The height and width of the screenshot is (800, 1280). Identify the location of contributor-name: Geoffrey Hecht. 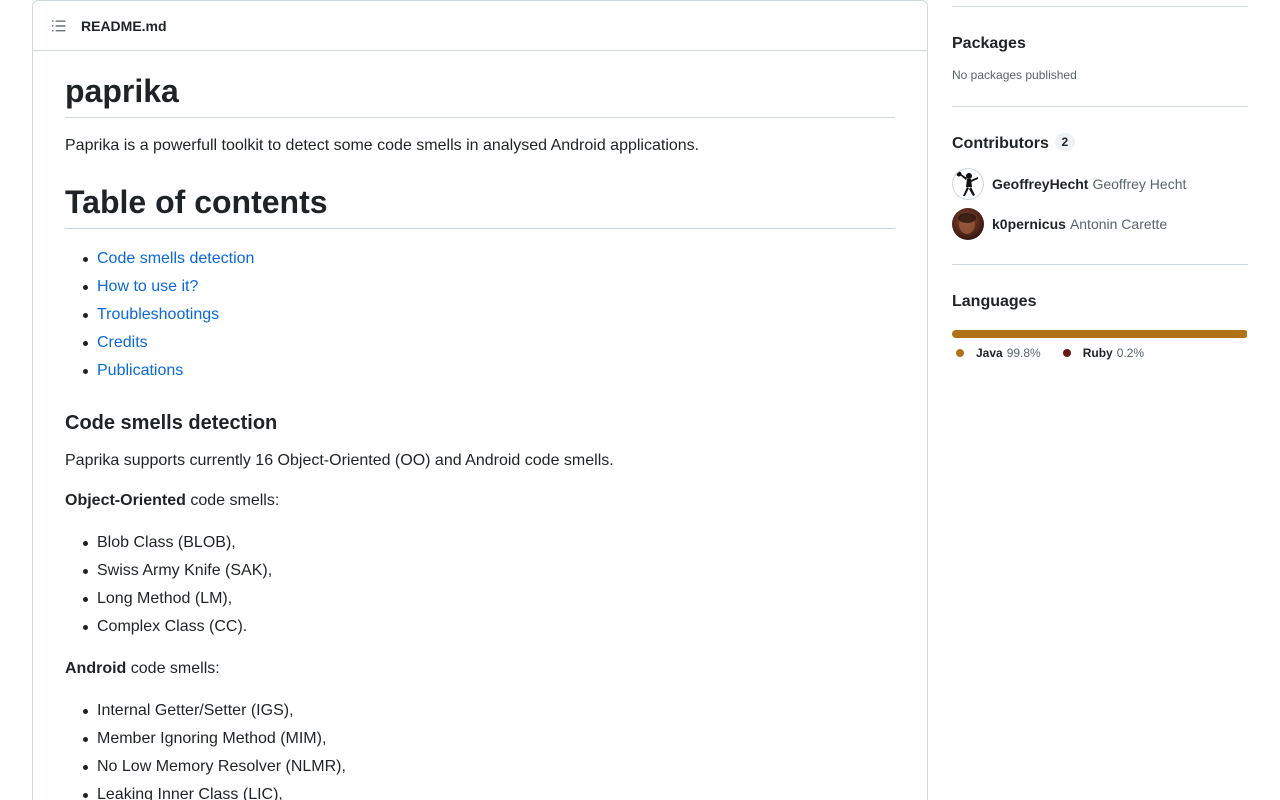
(1139, 184).